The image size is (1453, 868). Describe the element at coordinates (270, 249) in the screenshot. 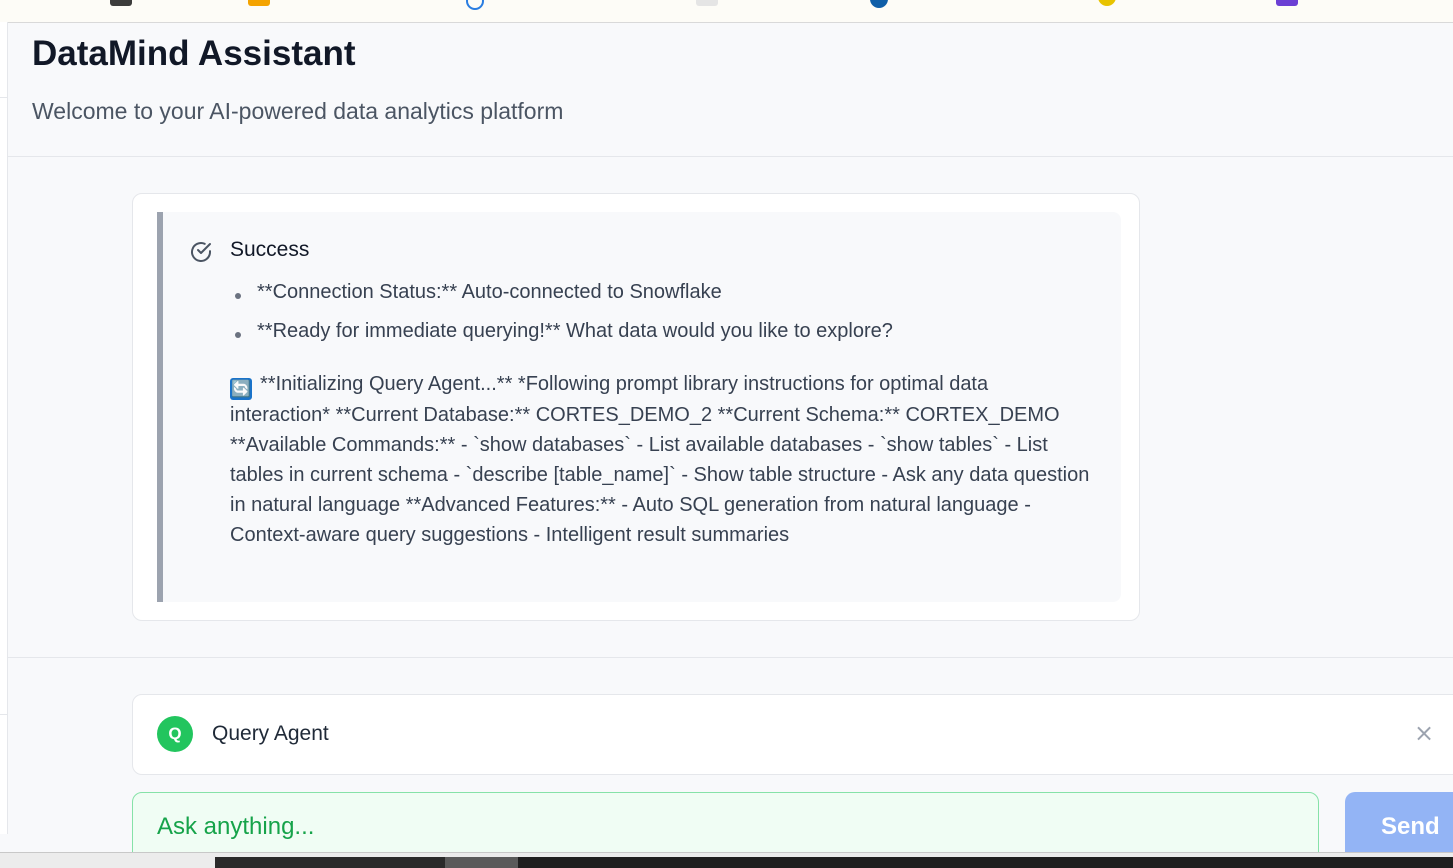

I see `alert-title: Success` at that location.